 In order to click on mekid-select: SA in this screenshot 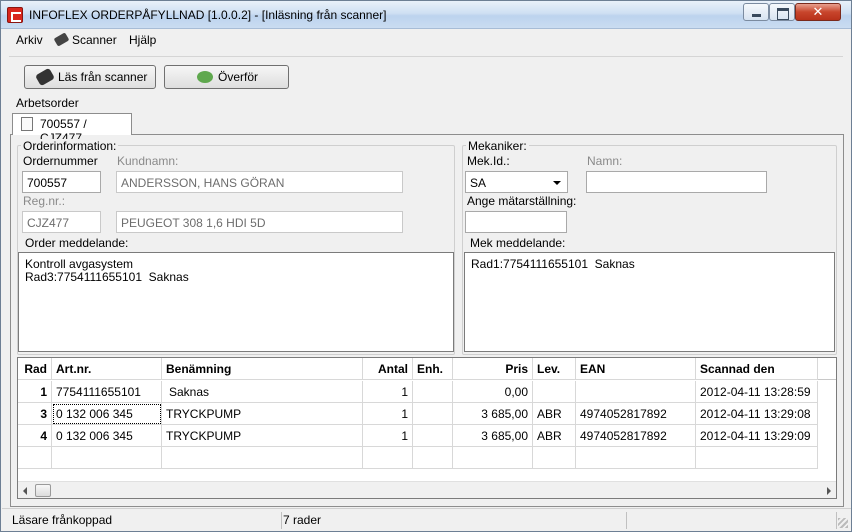, I will do `click(516, 182)`.